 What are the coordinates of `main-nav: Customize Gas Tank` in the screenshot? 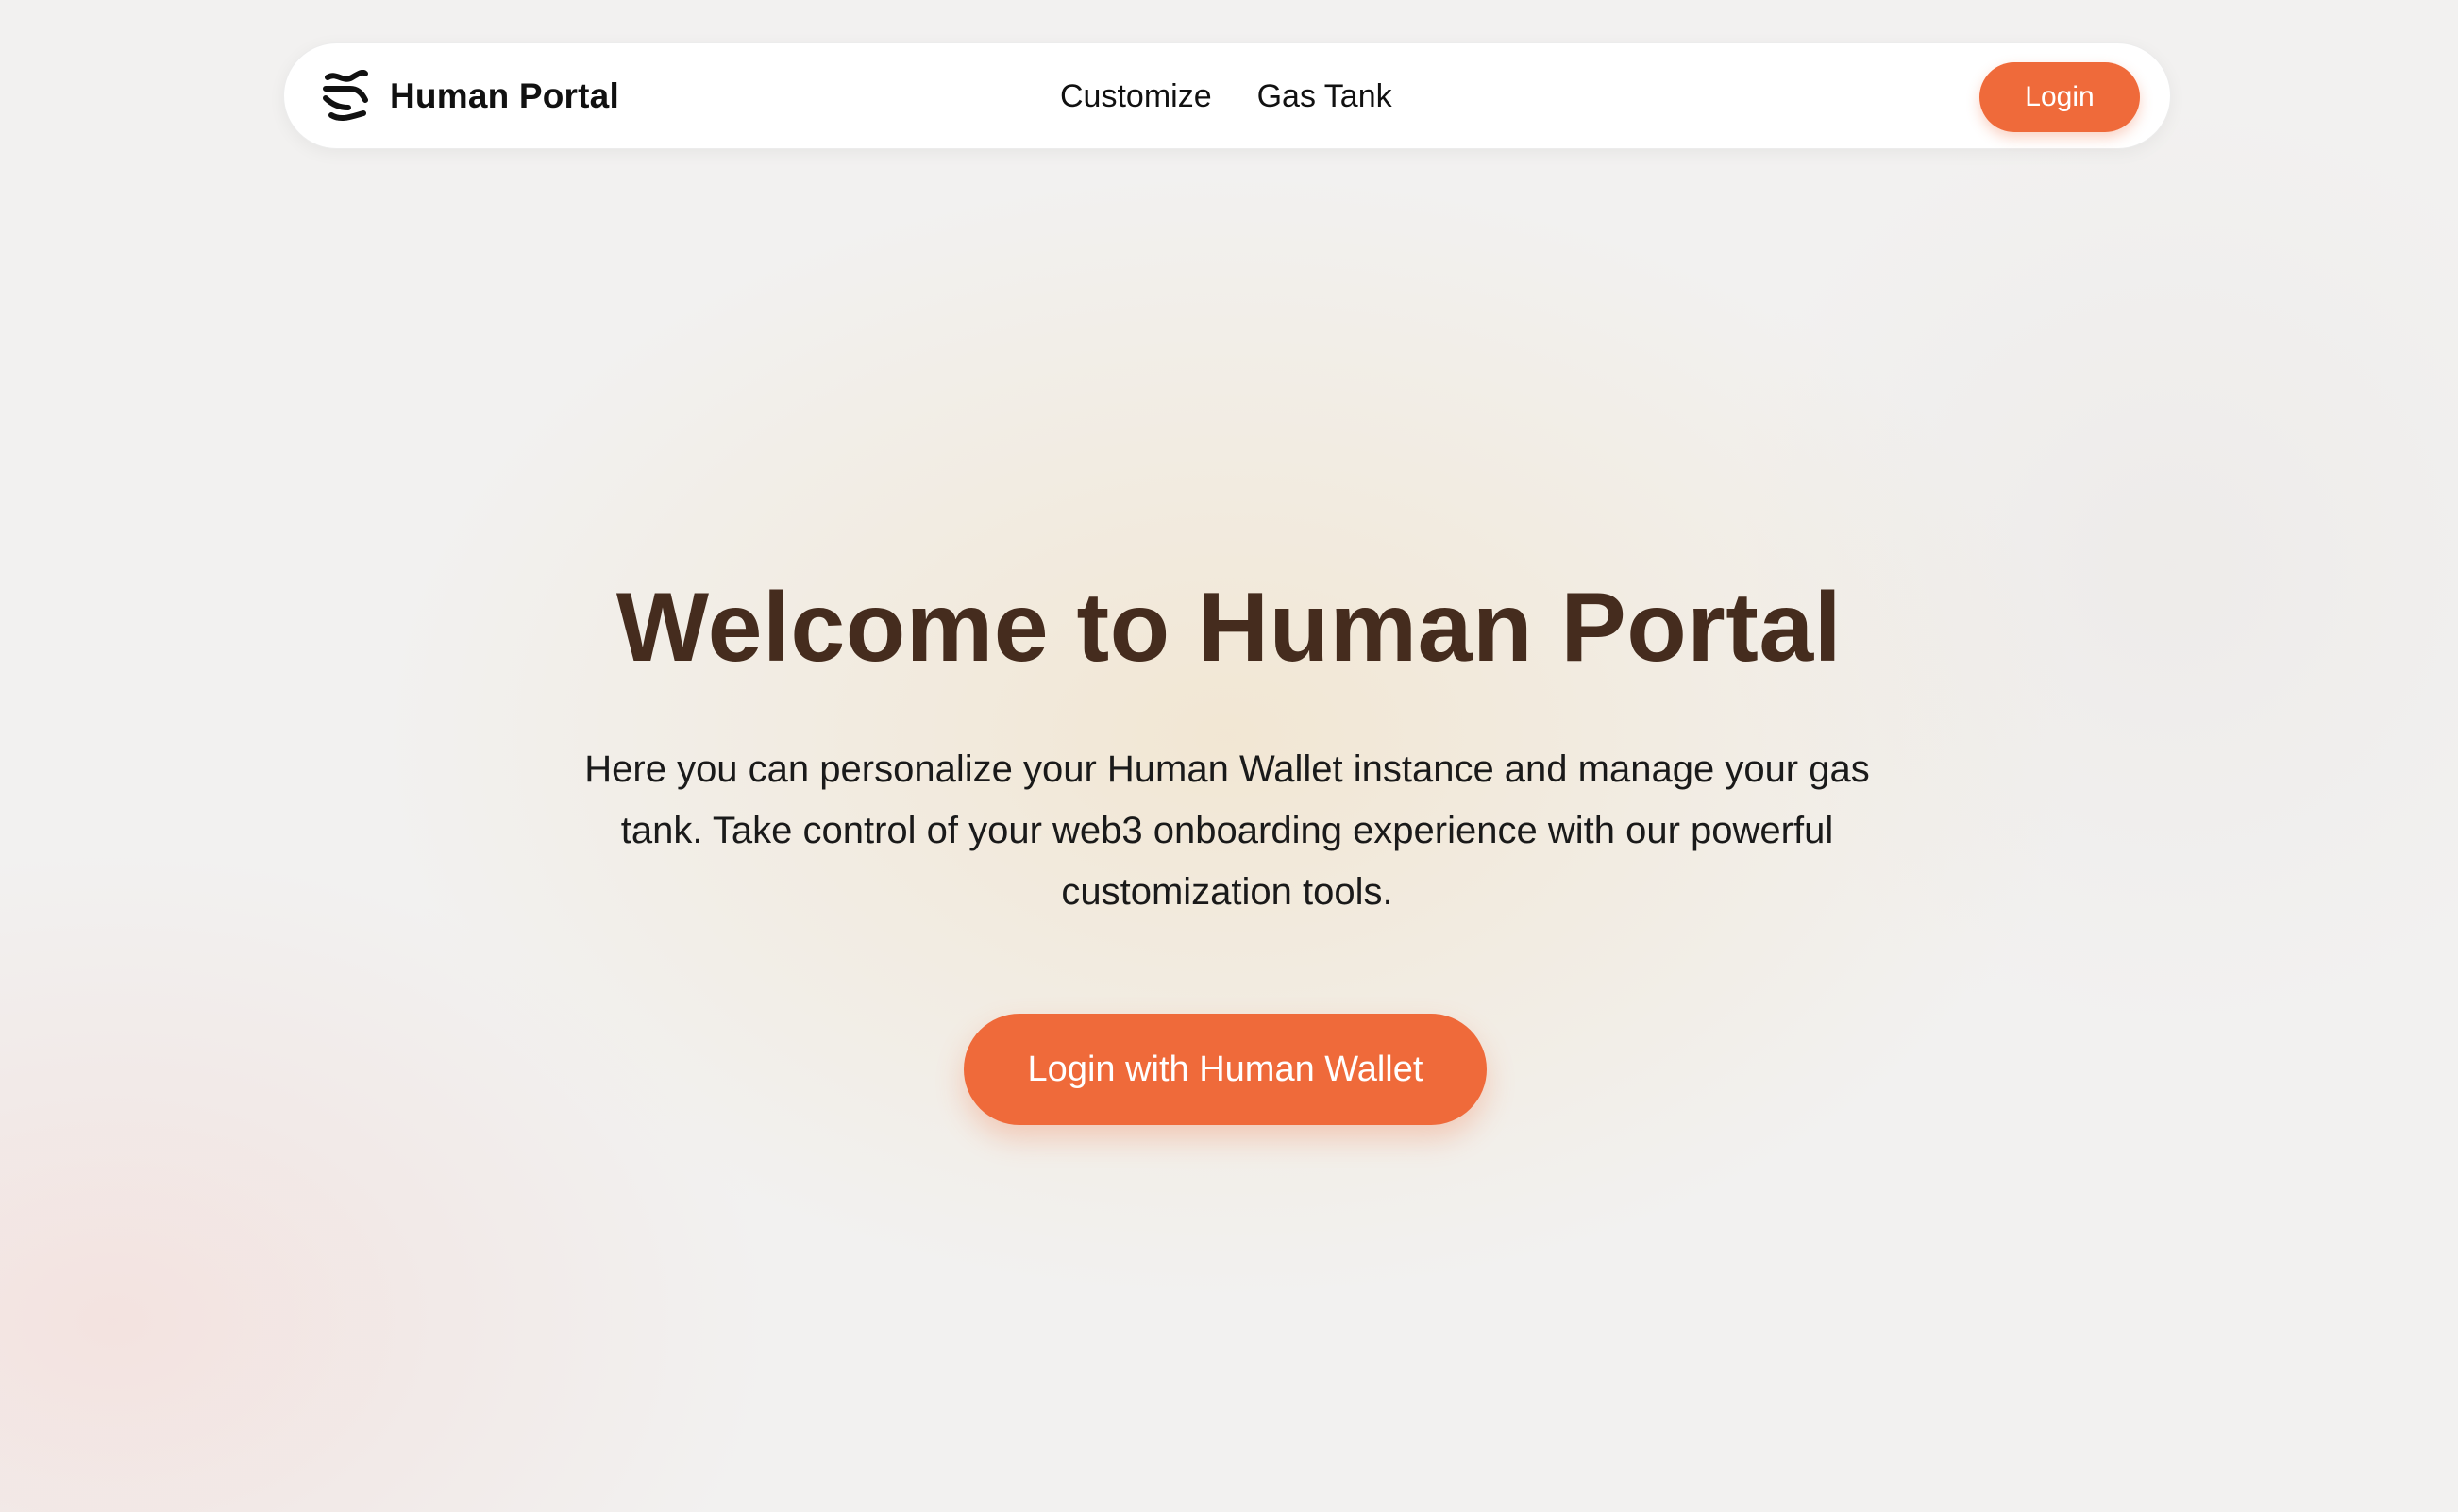 It's located at (1226, 96).